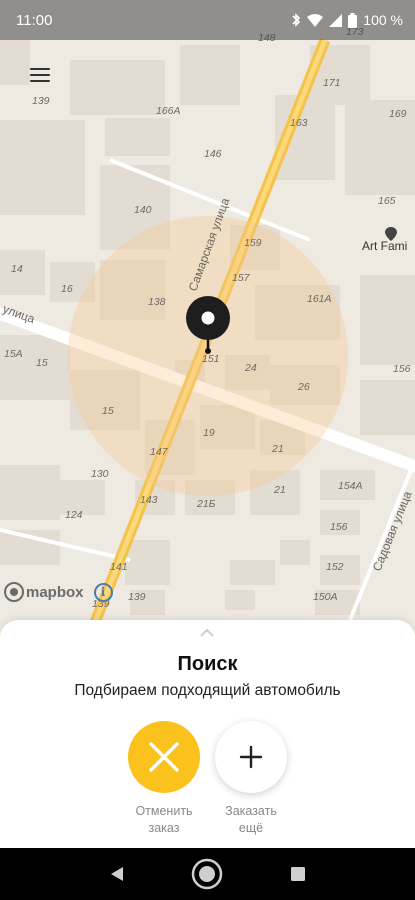 This screenshot has width=415, height=900. What do you see at coordinates (353, 20) in the screenshot?
I see `battery-icon` at bounding box center [353, 20].